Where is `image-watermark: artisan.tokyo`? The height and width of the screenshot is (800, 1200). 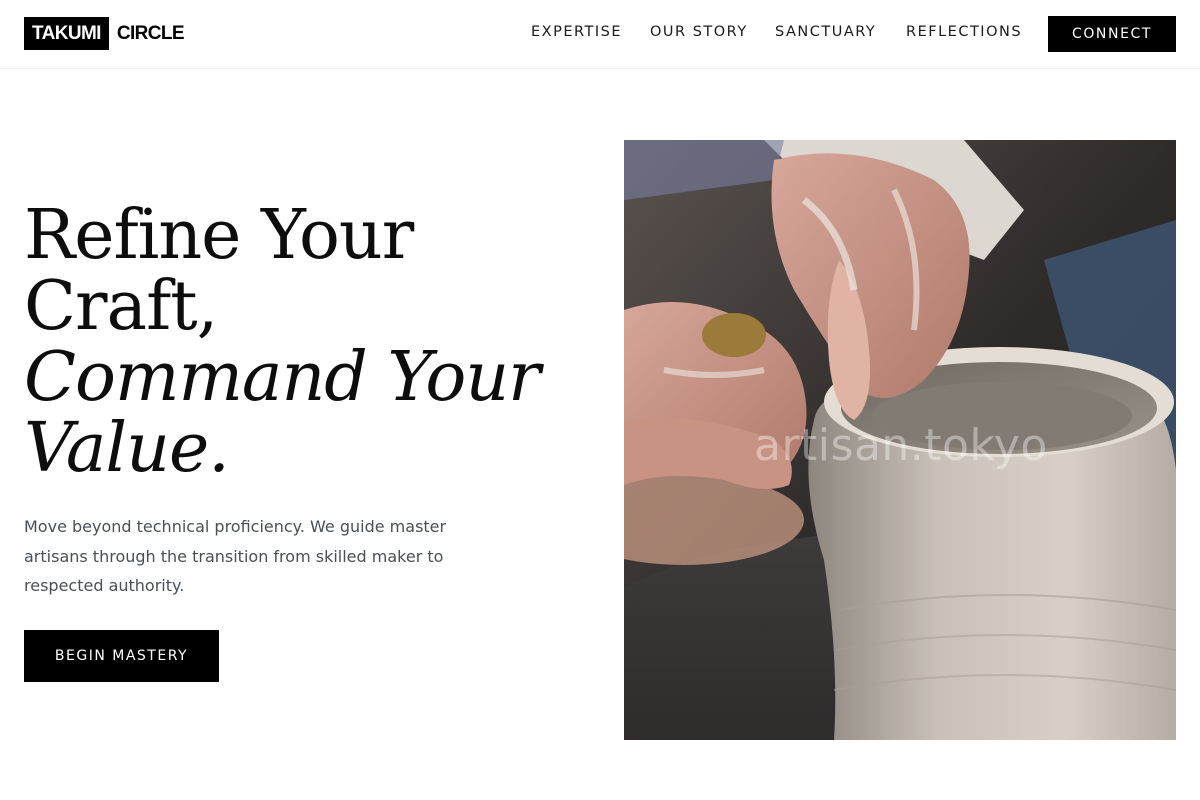
image-watermark: artisan.tokyo is located at coordinates (901, 445).